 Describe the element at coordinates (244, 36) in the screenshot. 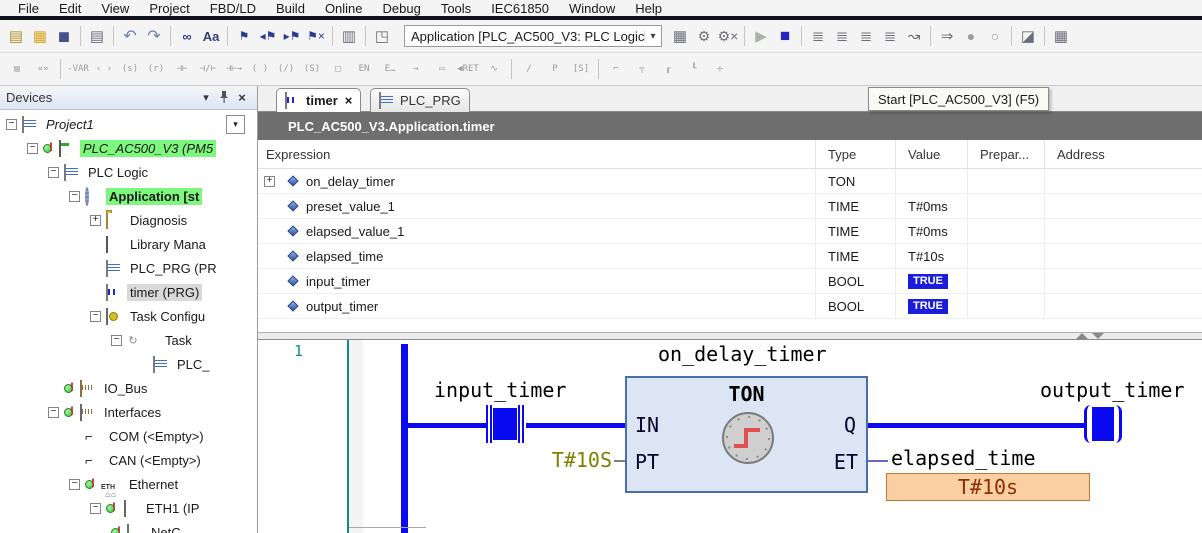

I see `toggle-bookmark-icon: ⚑` at that location.